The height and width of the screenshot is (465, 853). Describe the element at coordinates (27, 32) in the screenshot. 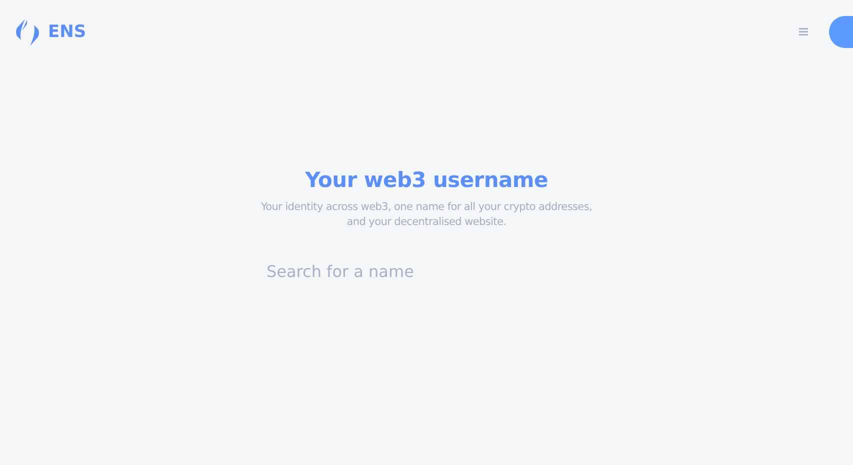

I see `logo-icon` at that location.